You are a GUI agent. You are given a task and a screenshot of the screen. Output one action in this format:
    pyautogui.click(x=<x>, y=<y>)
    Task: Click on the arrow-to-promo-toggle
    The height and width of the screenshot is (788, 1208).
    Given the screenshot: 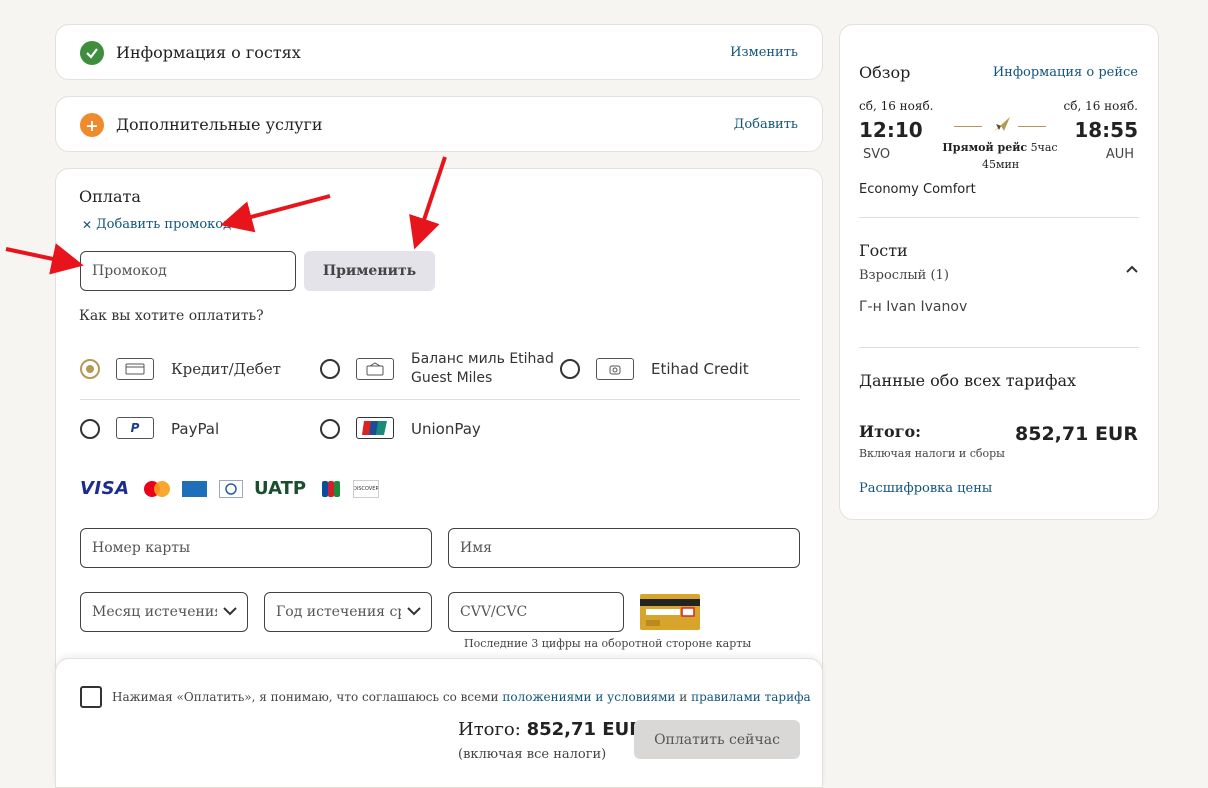 What is the action you would take?
    pyautogui.click(x=275, y=213)
    